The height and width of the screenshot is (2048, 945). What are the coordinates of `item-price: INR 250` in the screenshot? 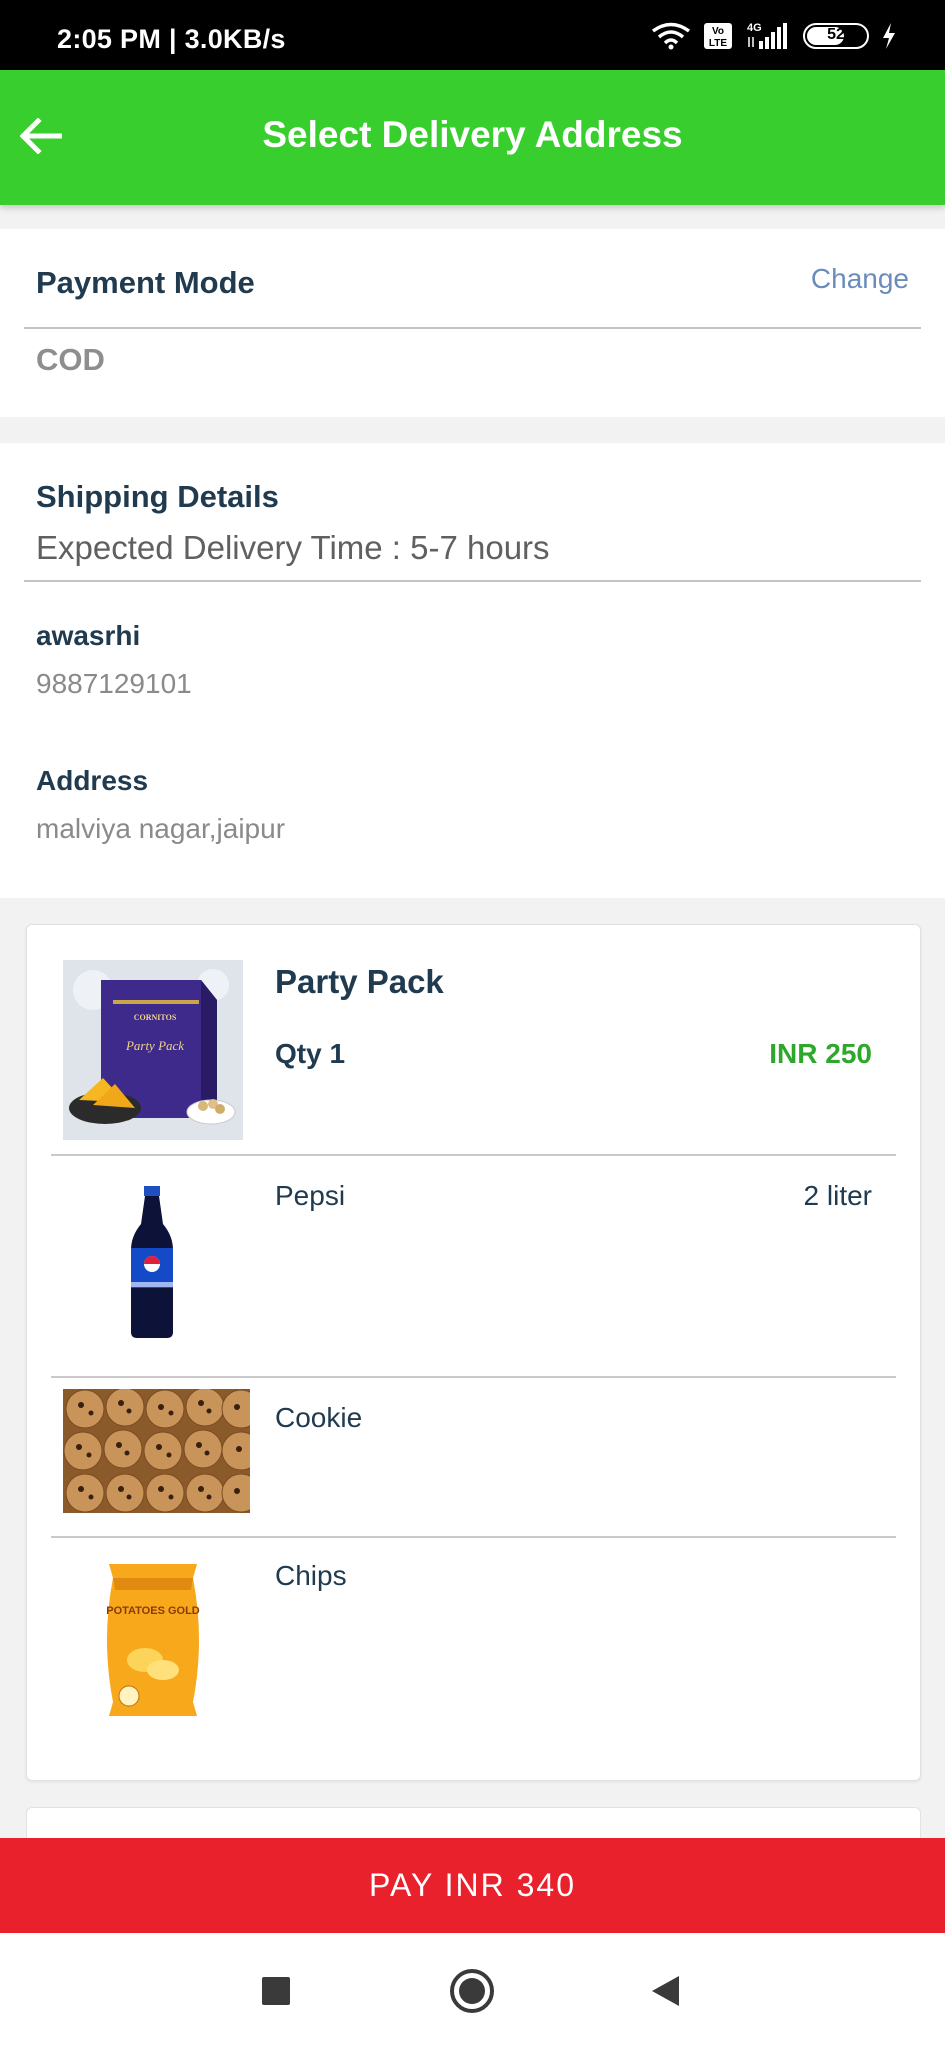 It's located at (820, 1053).